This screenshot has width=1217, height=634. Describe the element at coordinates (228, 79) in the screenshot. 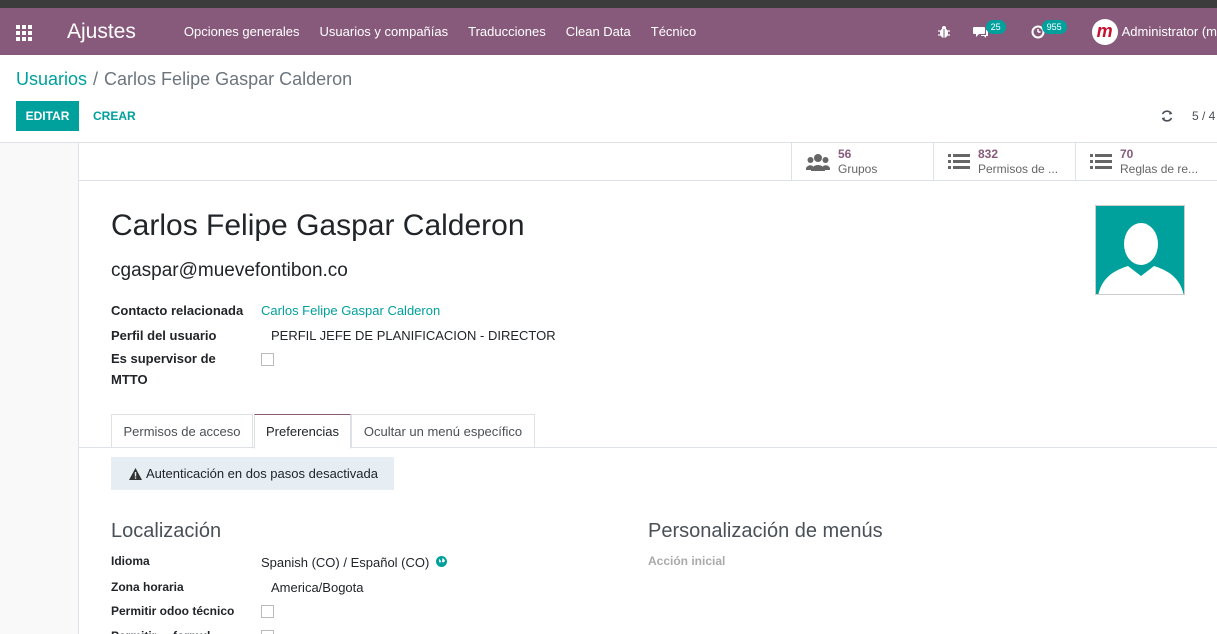

I see `breadcrumb-current: Carlos Felipe Gaspar Calderon` at that location.